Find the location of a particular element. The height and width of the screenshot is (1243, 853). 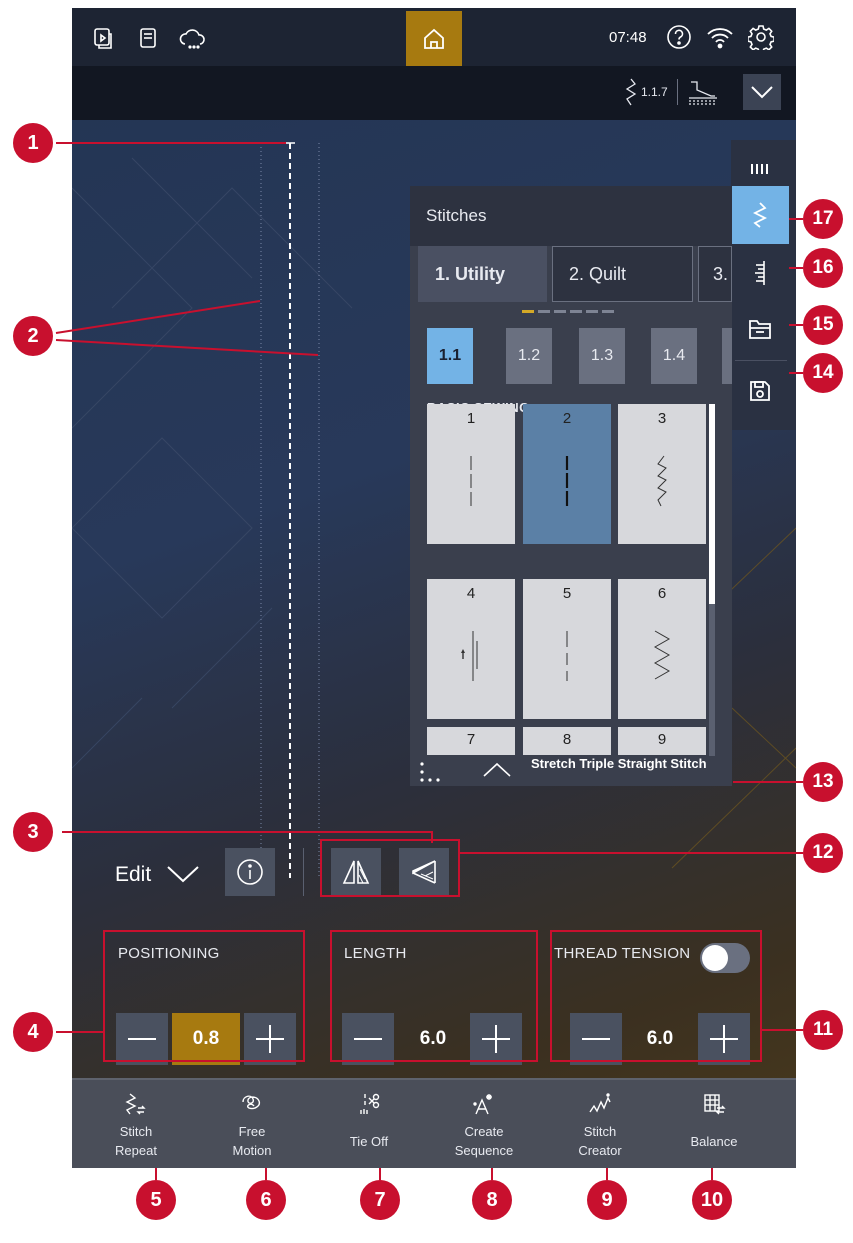

edit-label: Edit is located at coordinates (133, 875).